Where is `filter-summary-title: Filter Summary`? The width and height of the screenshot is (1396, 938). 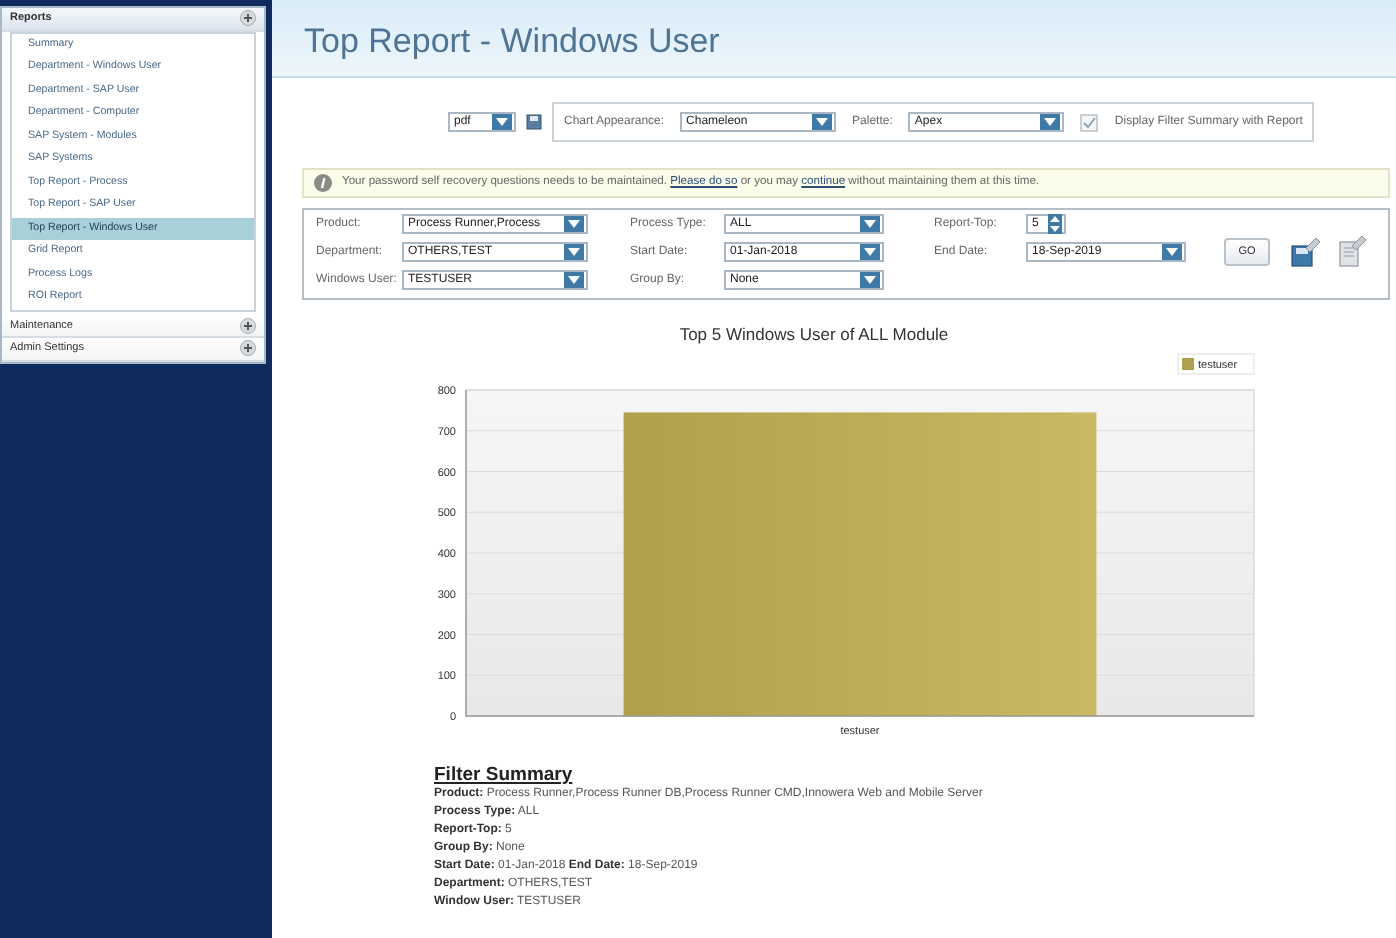
filter-summary-title: Filter Summary is located at coordinates (504, 774).